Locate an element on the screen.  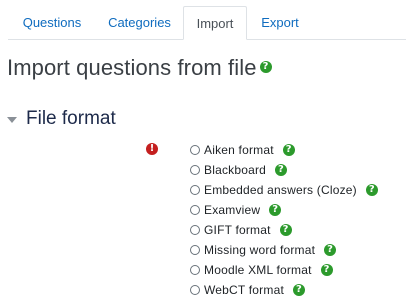
format-option-aiken: Aiken format ? is located at coordinates (284, 150).